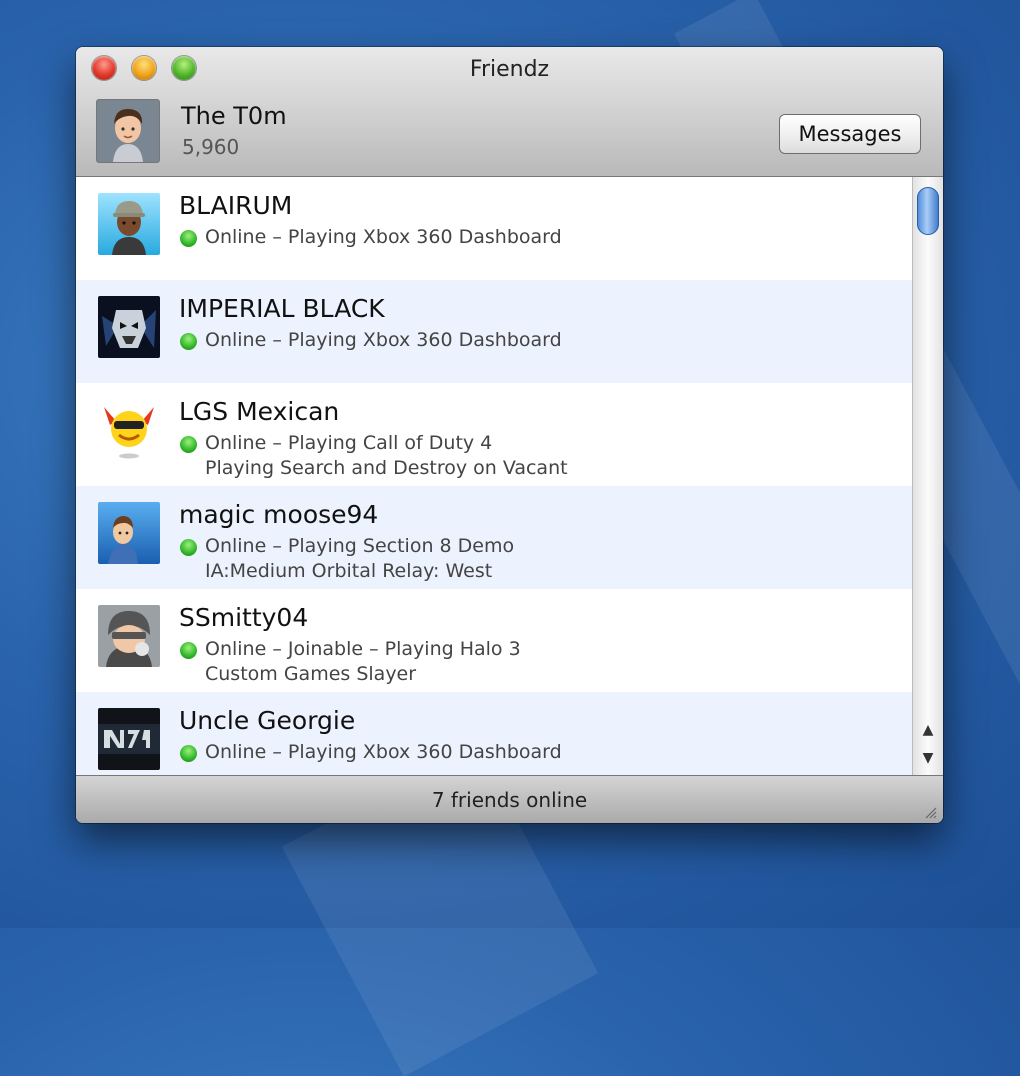 Image resolution: width=1020 pixels, height=1076 pixels. Describe the element at coordinates (349, 571) in the screenshot. I see `friend-activity: IA:Medium Orbital Relay: West` at that location.